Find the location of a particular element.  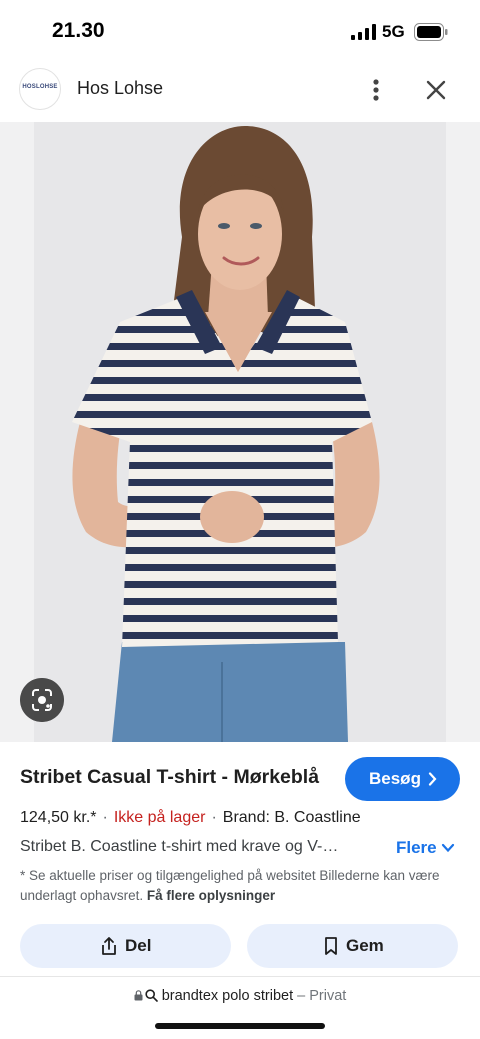

status-bar: 21.30 5G is located at coordinates (240, 31).